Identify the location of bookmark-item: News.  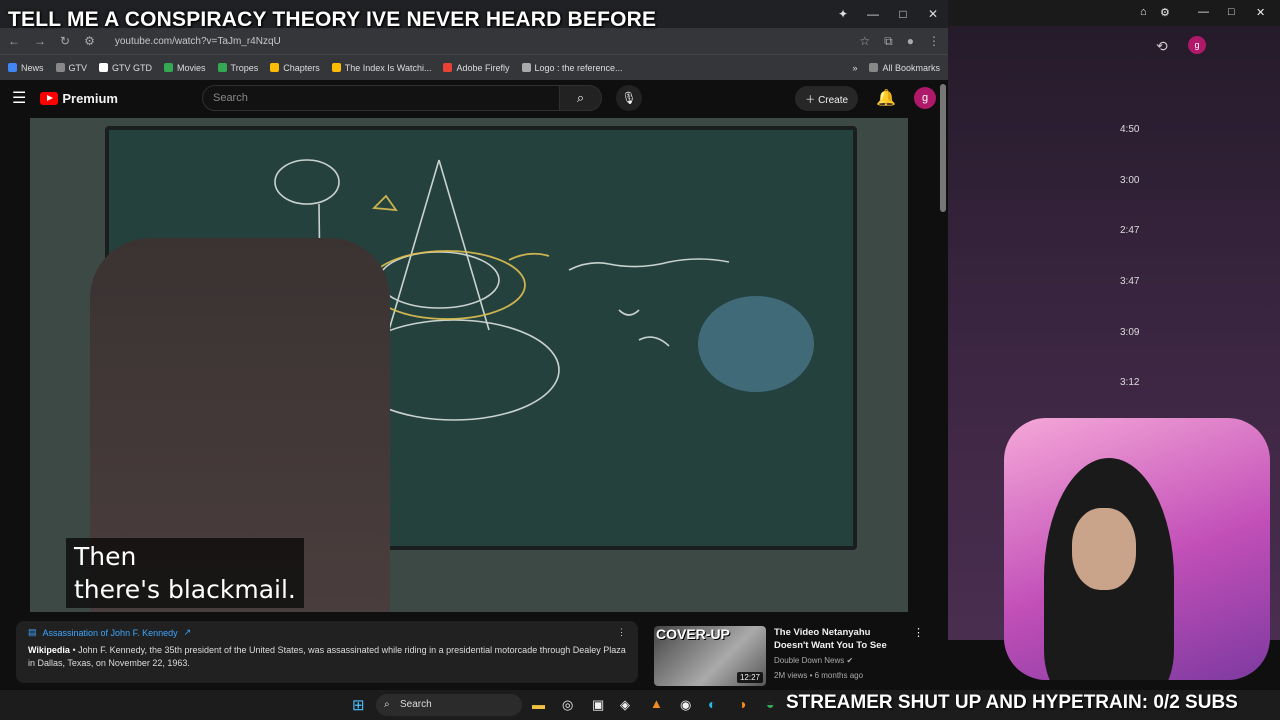
(26, 68).